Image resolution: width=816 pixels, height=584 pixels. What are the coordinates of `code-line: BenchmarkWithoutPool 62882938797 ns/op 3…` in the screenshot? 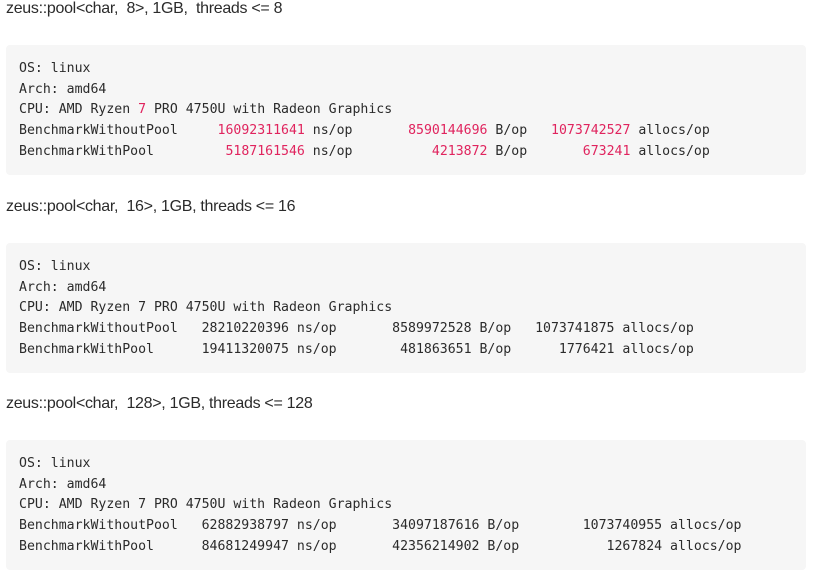 It's located at (412, 526).